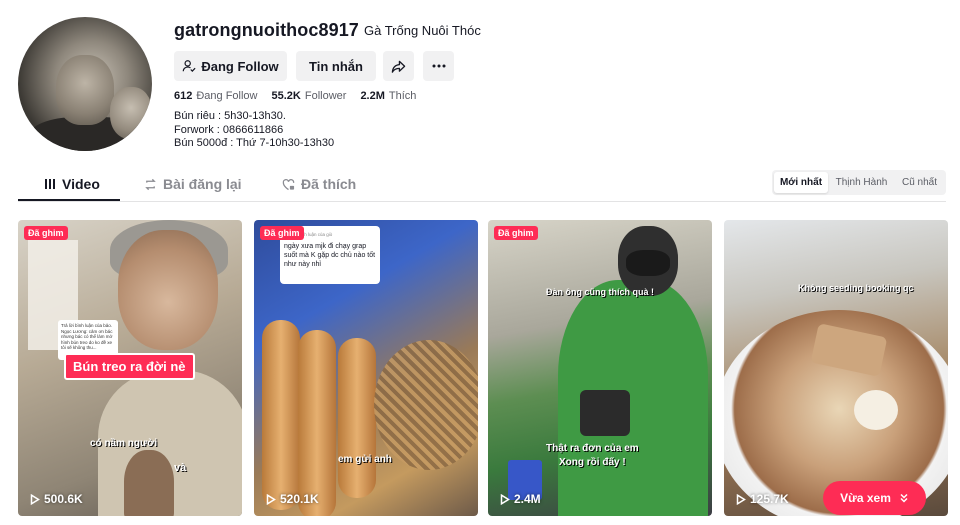 This screenshot has height=525, width=960. What do you see at coordinates (919, 182) in the screenshot?
I see `sort-oldest: Cũ nhất` at bounding box center [919, 182].